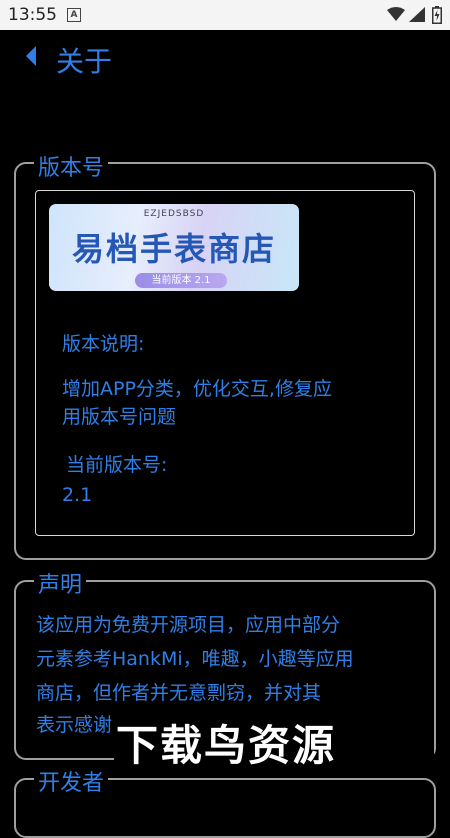 The image size is (450, 838). What do you see at coordinates (437, 15) in the screenshot?
I see `battery-icon` at bounding box center [437, 15].